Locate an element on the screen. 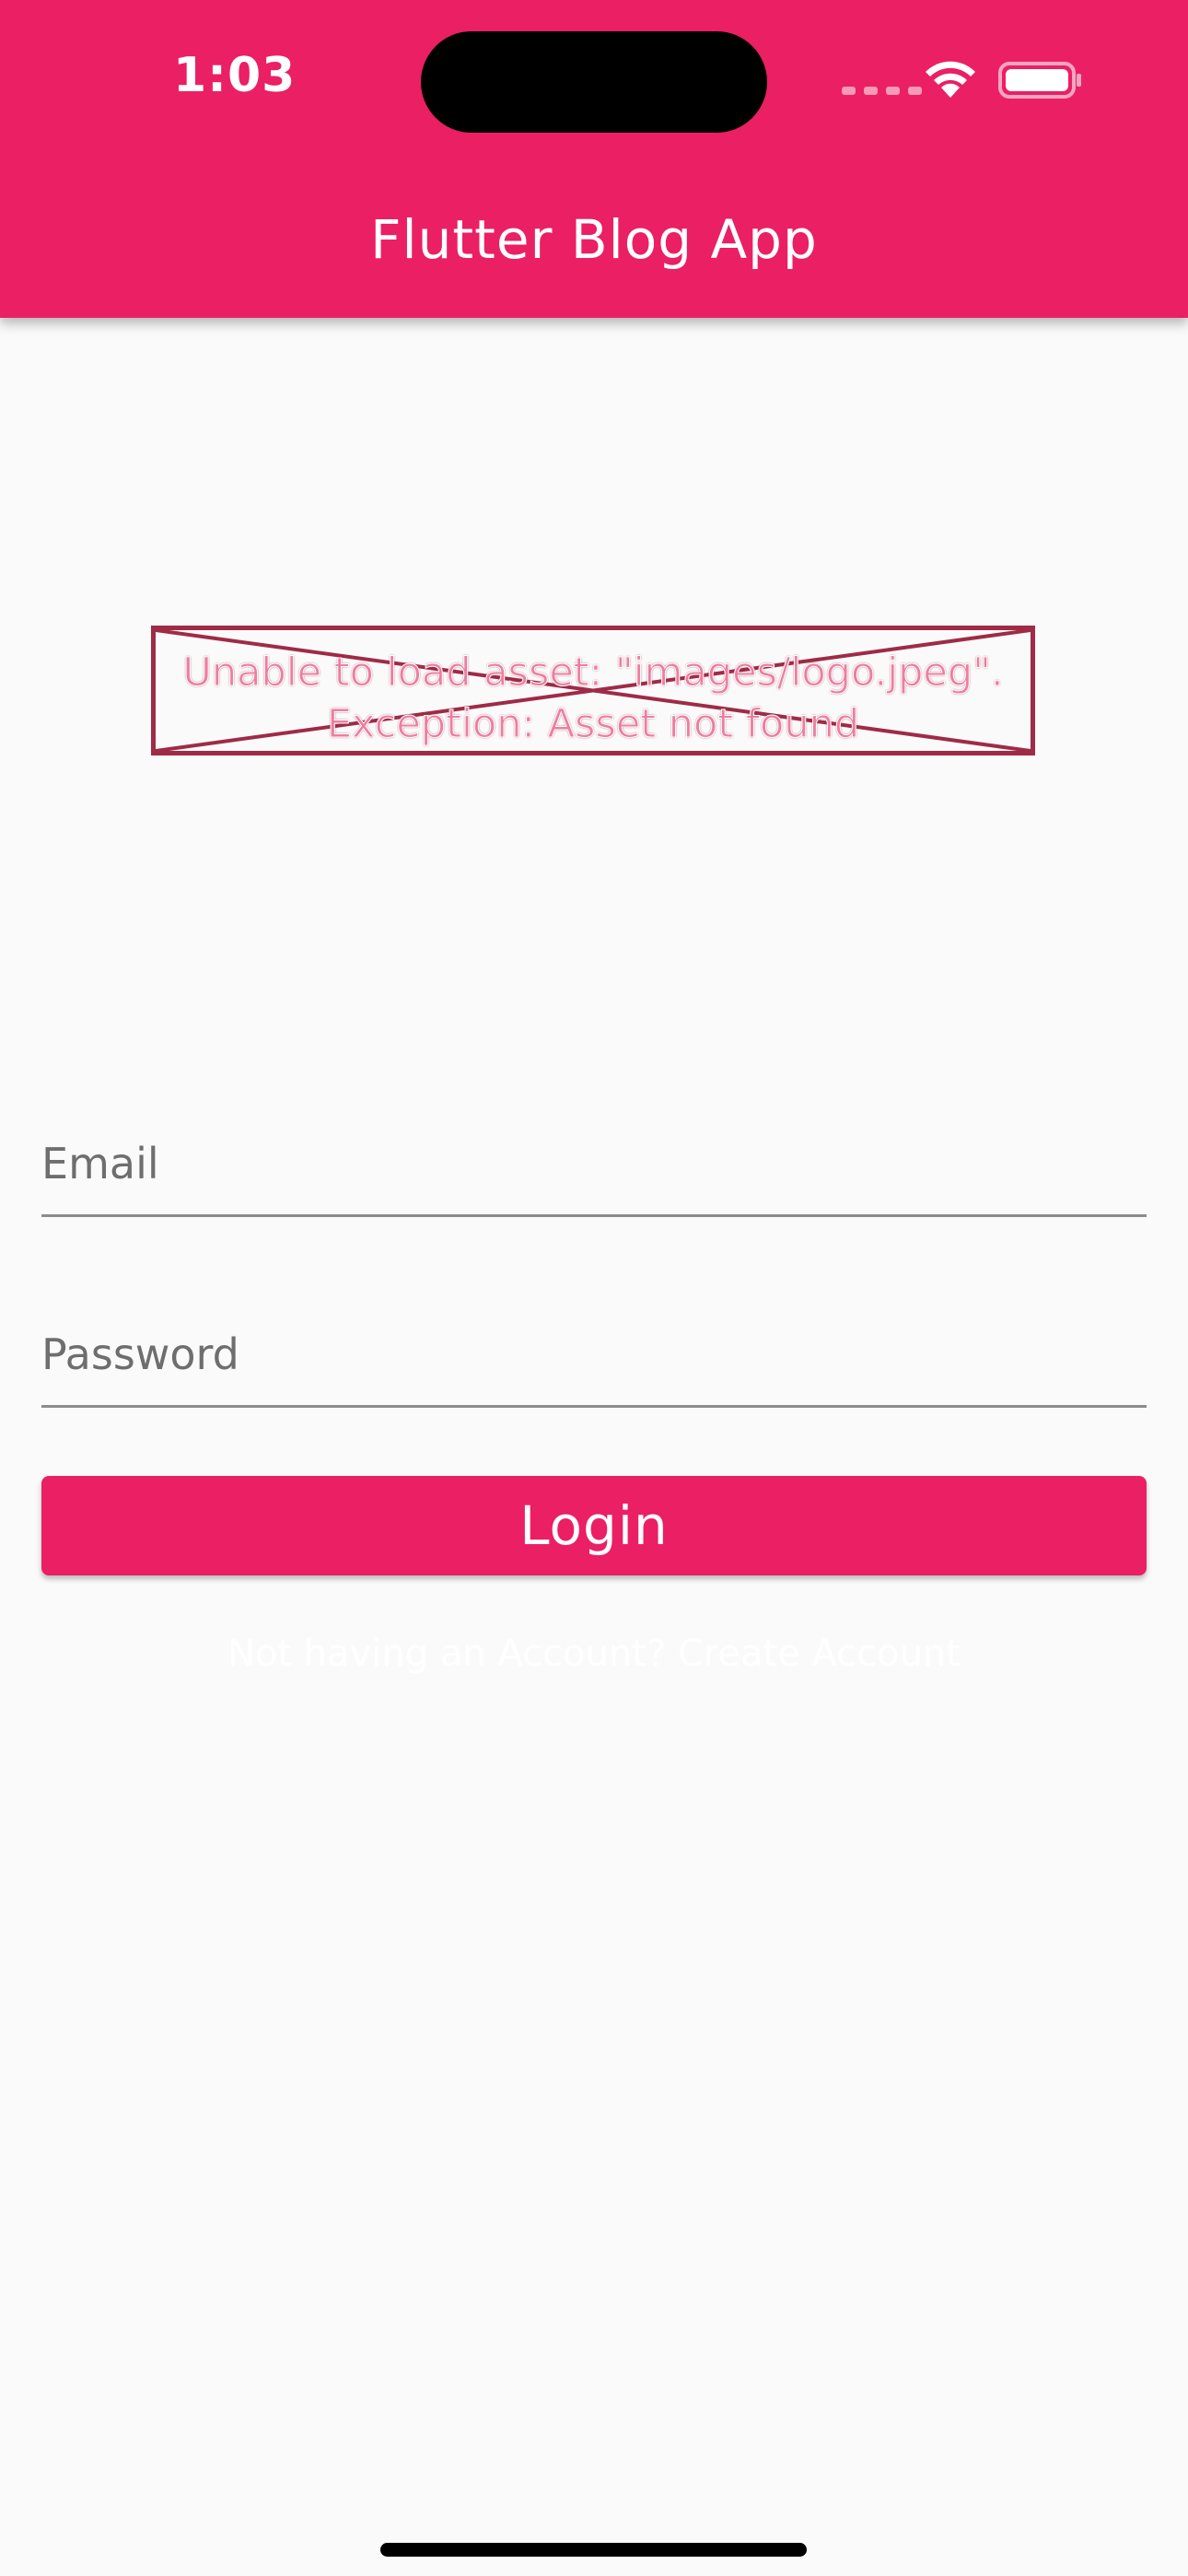 The height and width of the screenshot is (2576, 1188). email-input is located at coordinates (594, 1163).